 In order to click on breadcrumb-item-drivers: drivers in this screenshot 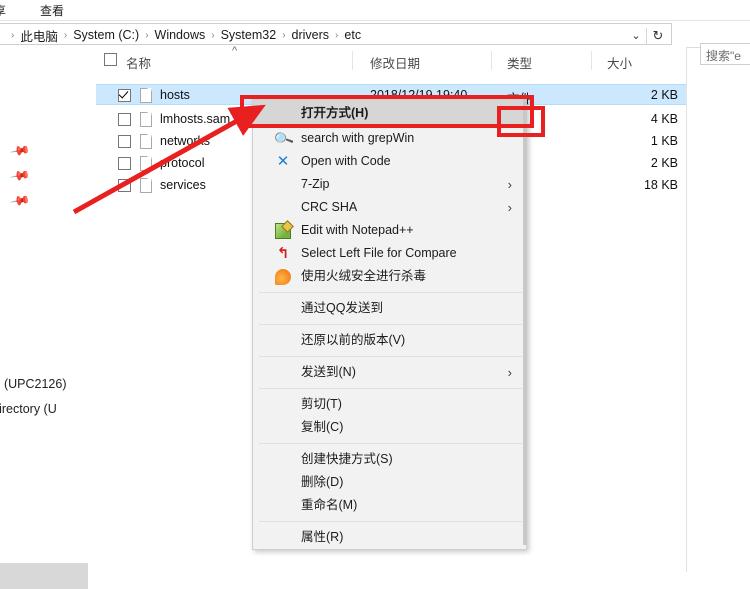, I will do `click(311, 35)`.